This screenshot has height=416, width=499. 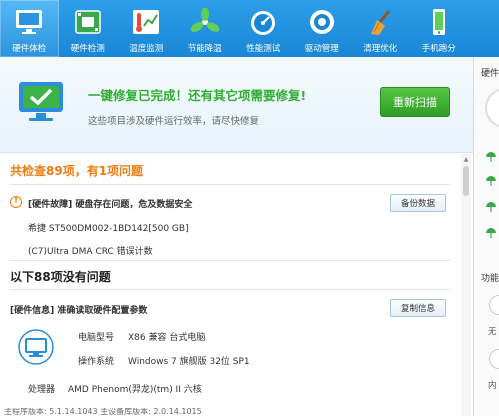 I want to click on tab-cleanup: 清理优化, so click(x=380, y=28).